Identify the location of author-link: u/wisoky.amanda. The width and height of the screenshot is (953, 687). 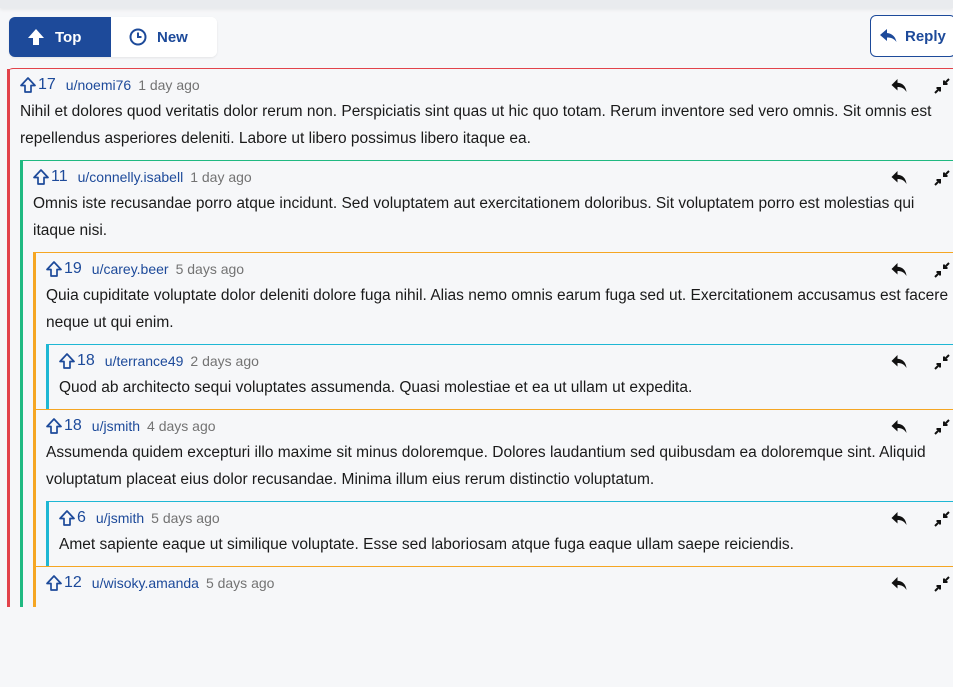
(145, 583).